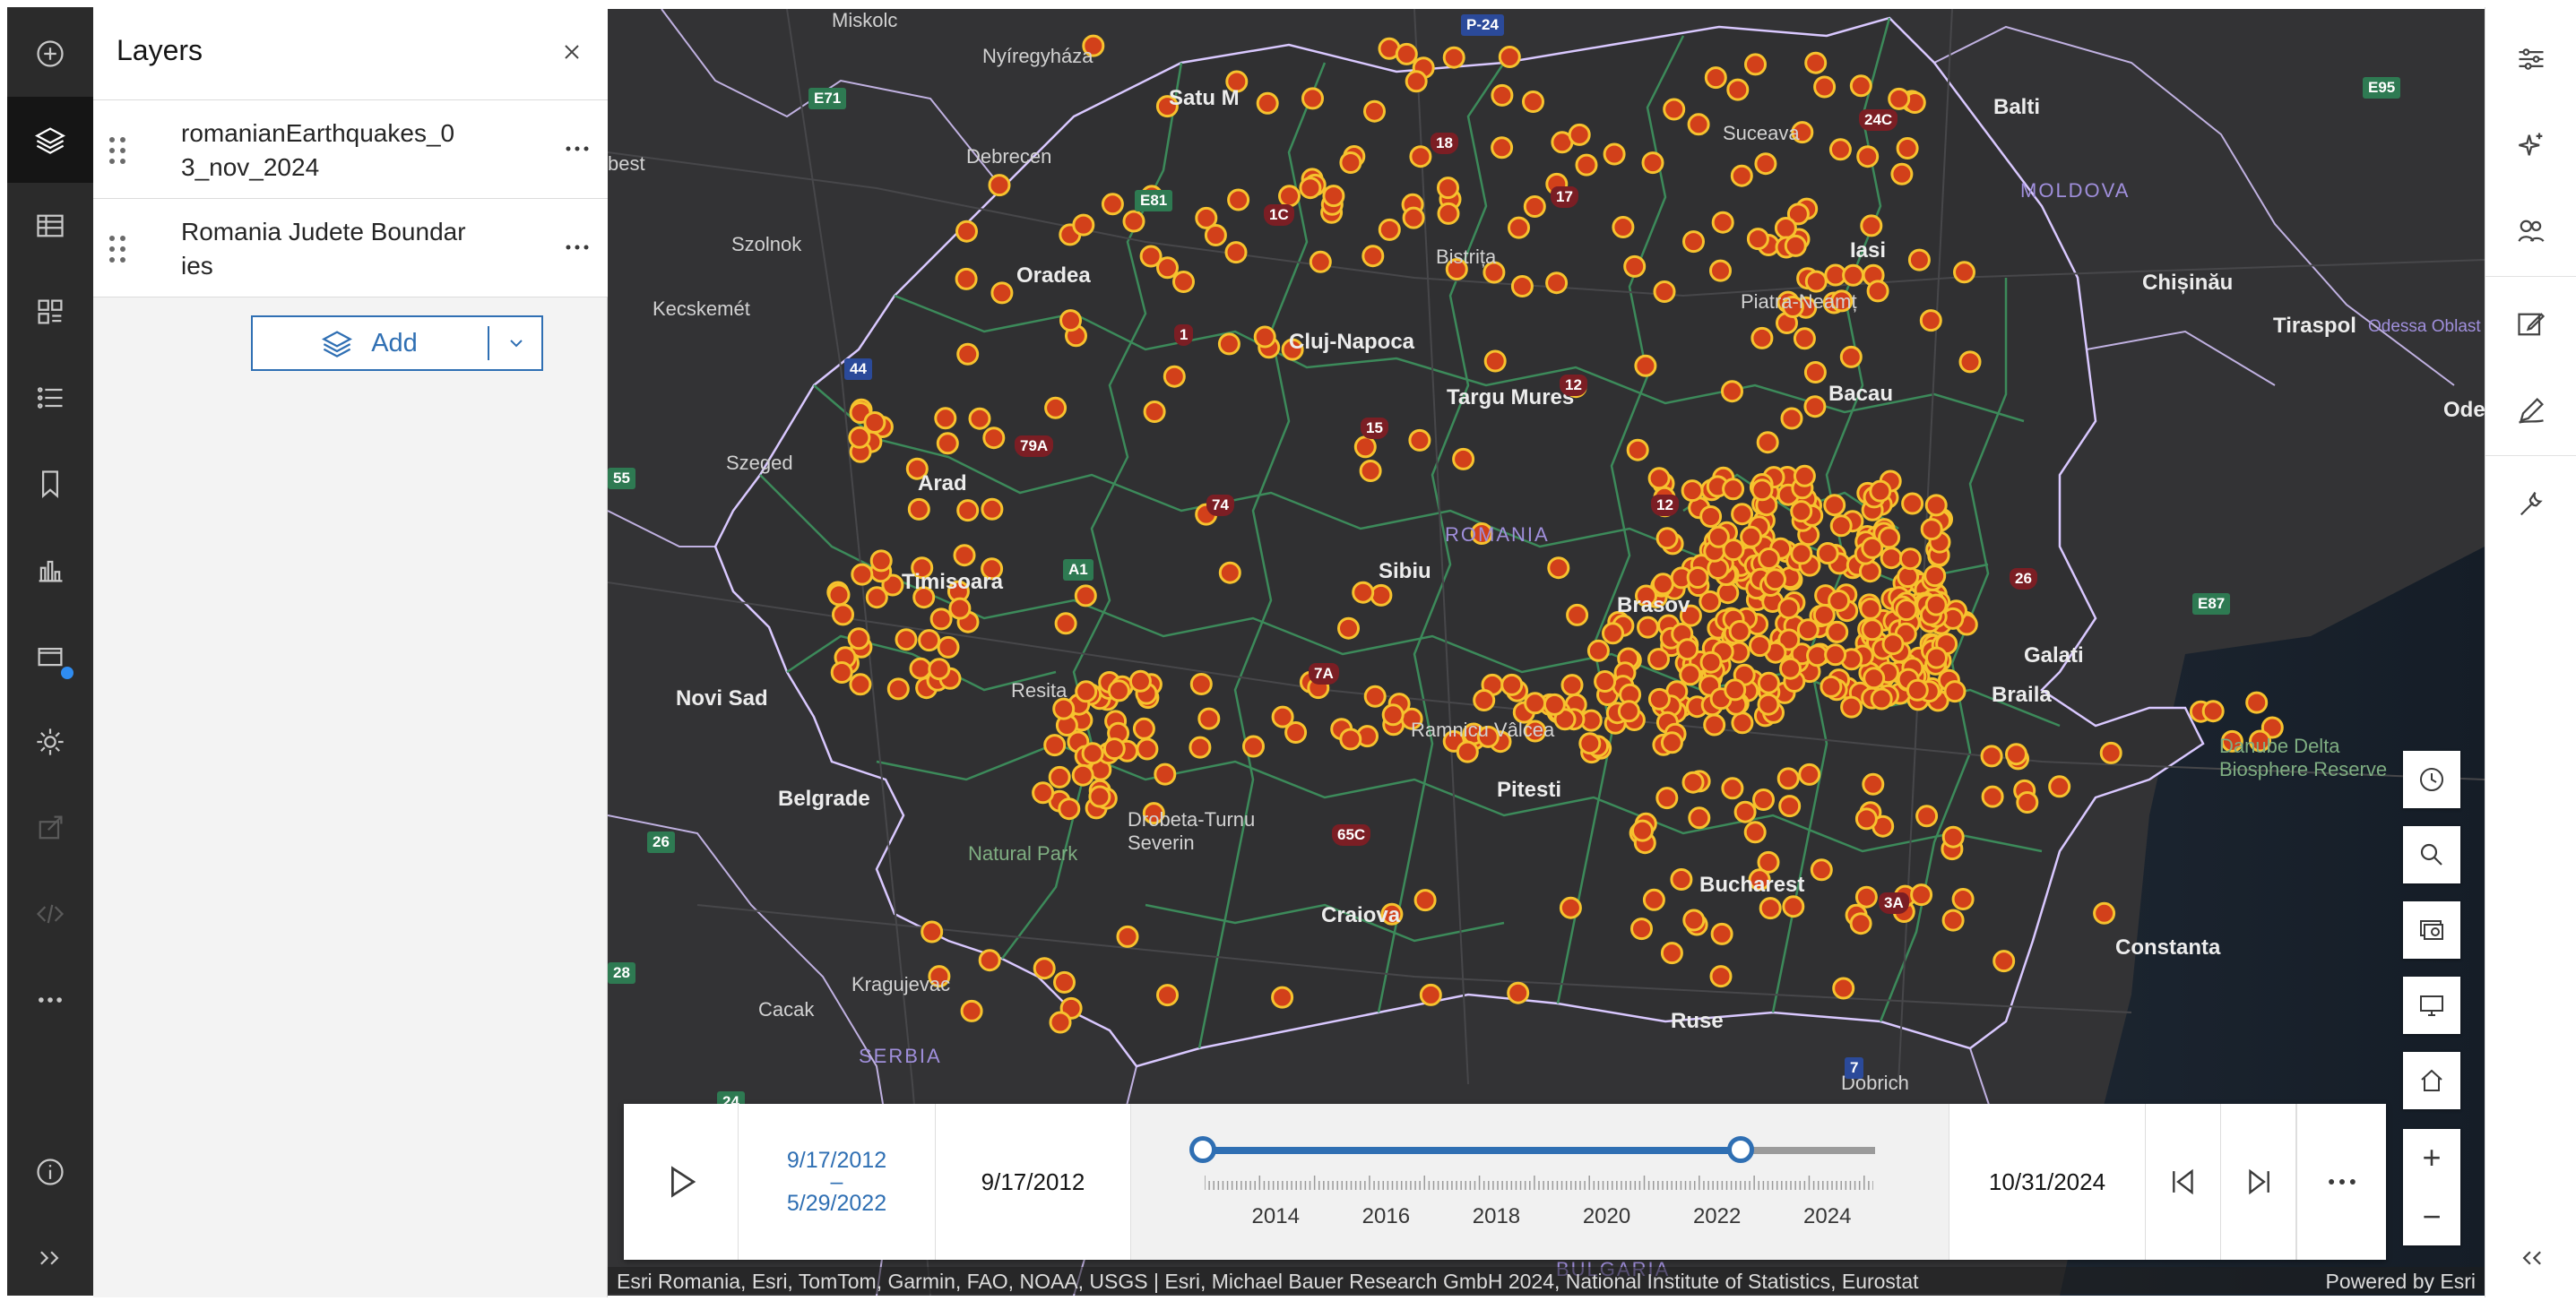 This screenshot has width=2576, height=1301. I want to click on legend-icon, so click(50, 312).